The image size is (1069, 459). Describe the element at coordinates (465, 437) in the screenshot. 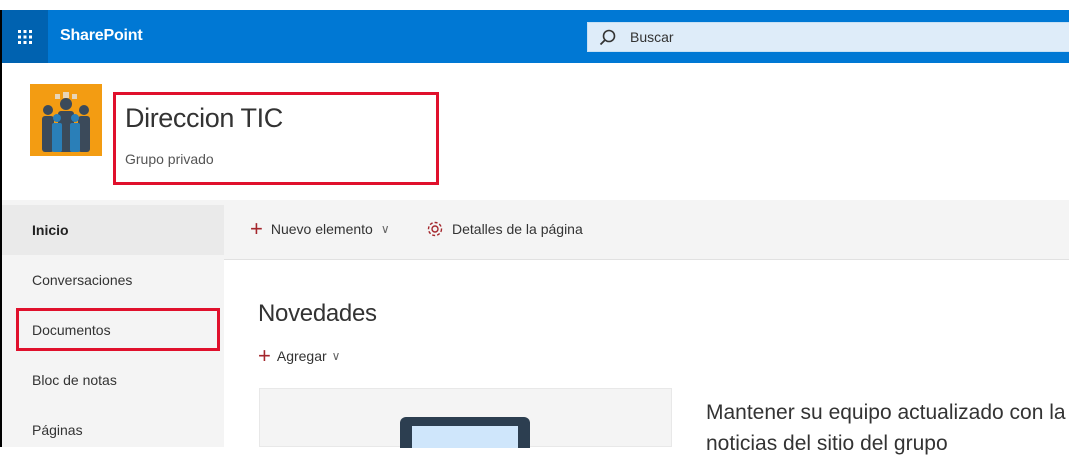

I see `device-screen` at that location.